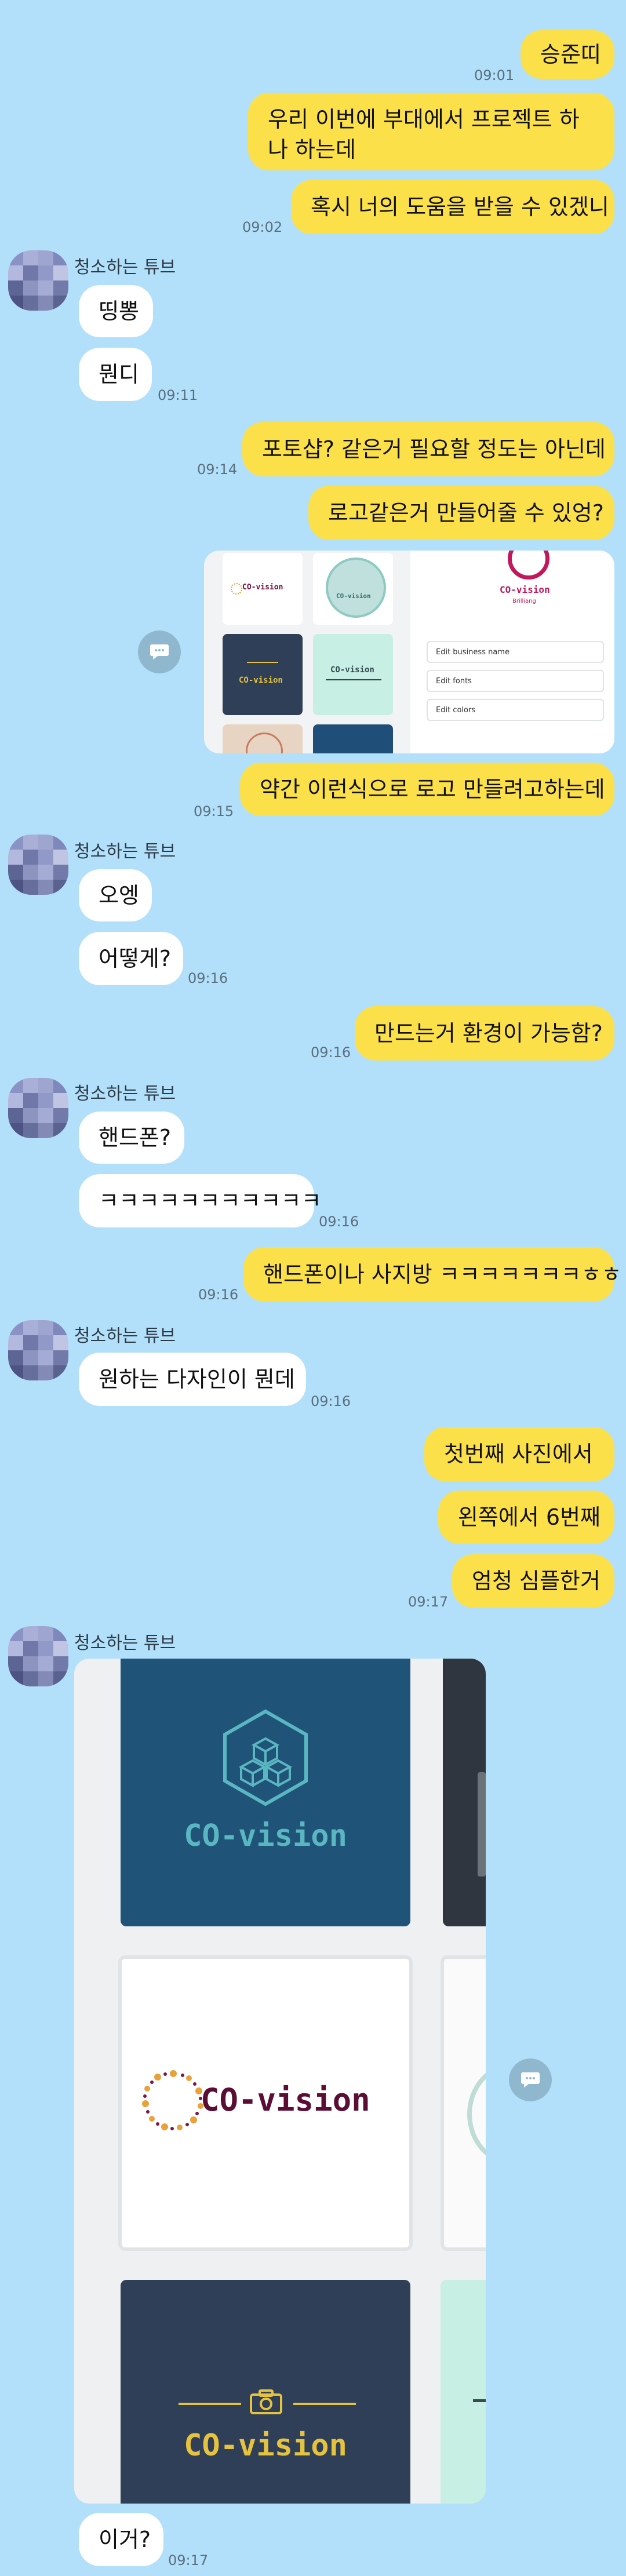  I want to click on message-bubble: 만드는거 환경이 가능함?, so click(484, 1033).